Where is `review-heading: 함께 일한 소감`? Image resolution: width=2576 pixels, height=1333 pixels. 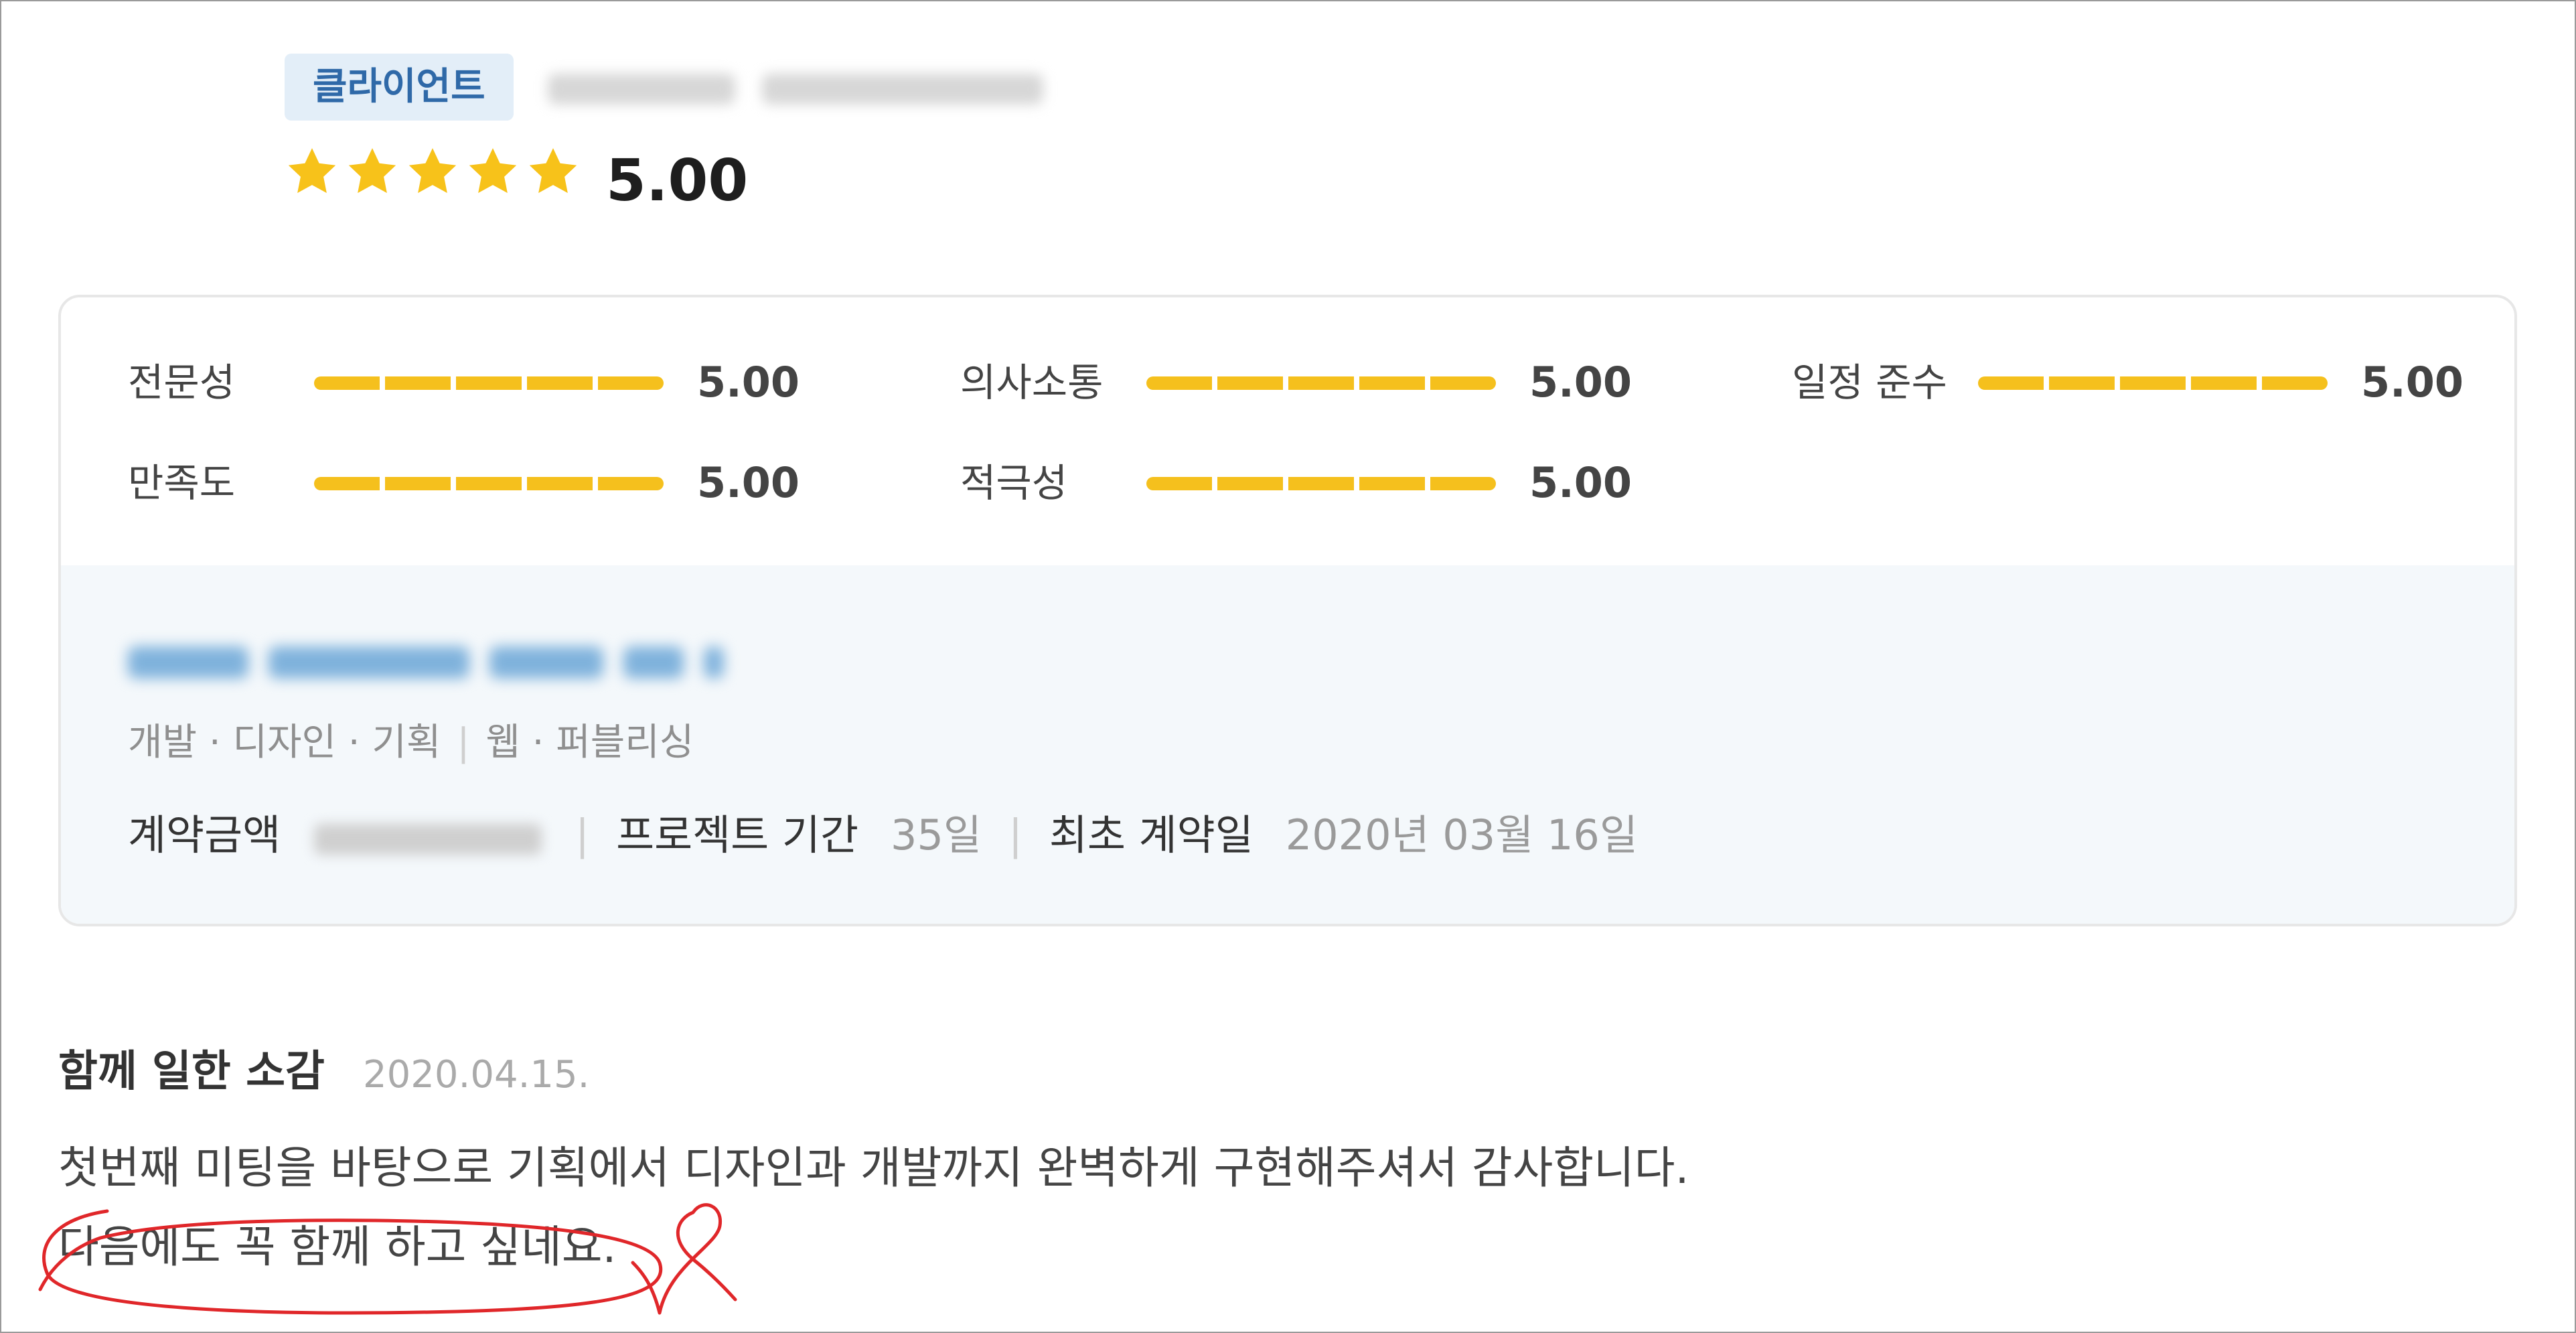
review-heading: 함께 일한 소감 is located at coordinates (192, 1072).